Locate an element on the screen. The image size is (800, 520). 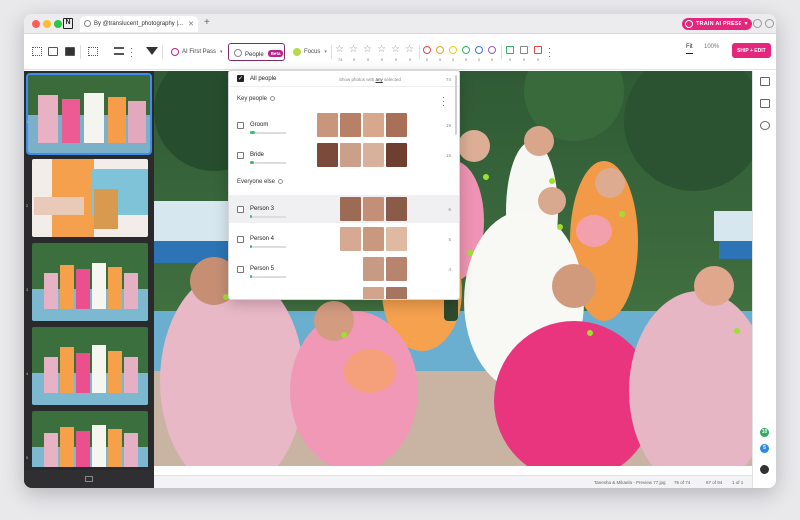
train-preset-dropdown-icon: ▾ is located at coordinates (746, 24).